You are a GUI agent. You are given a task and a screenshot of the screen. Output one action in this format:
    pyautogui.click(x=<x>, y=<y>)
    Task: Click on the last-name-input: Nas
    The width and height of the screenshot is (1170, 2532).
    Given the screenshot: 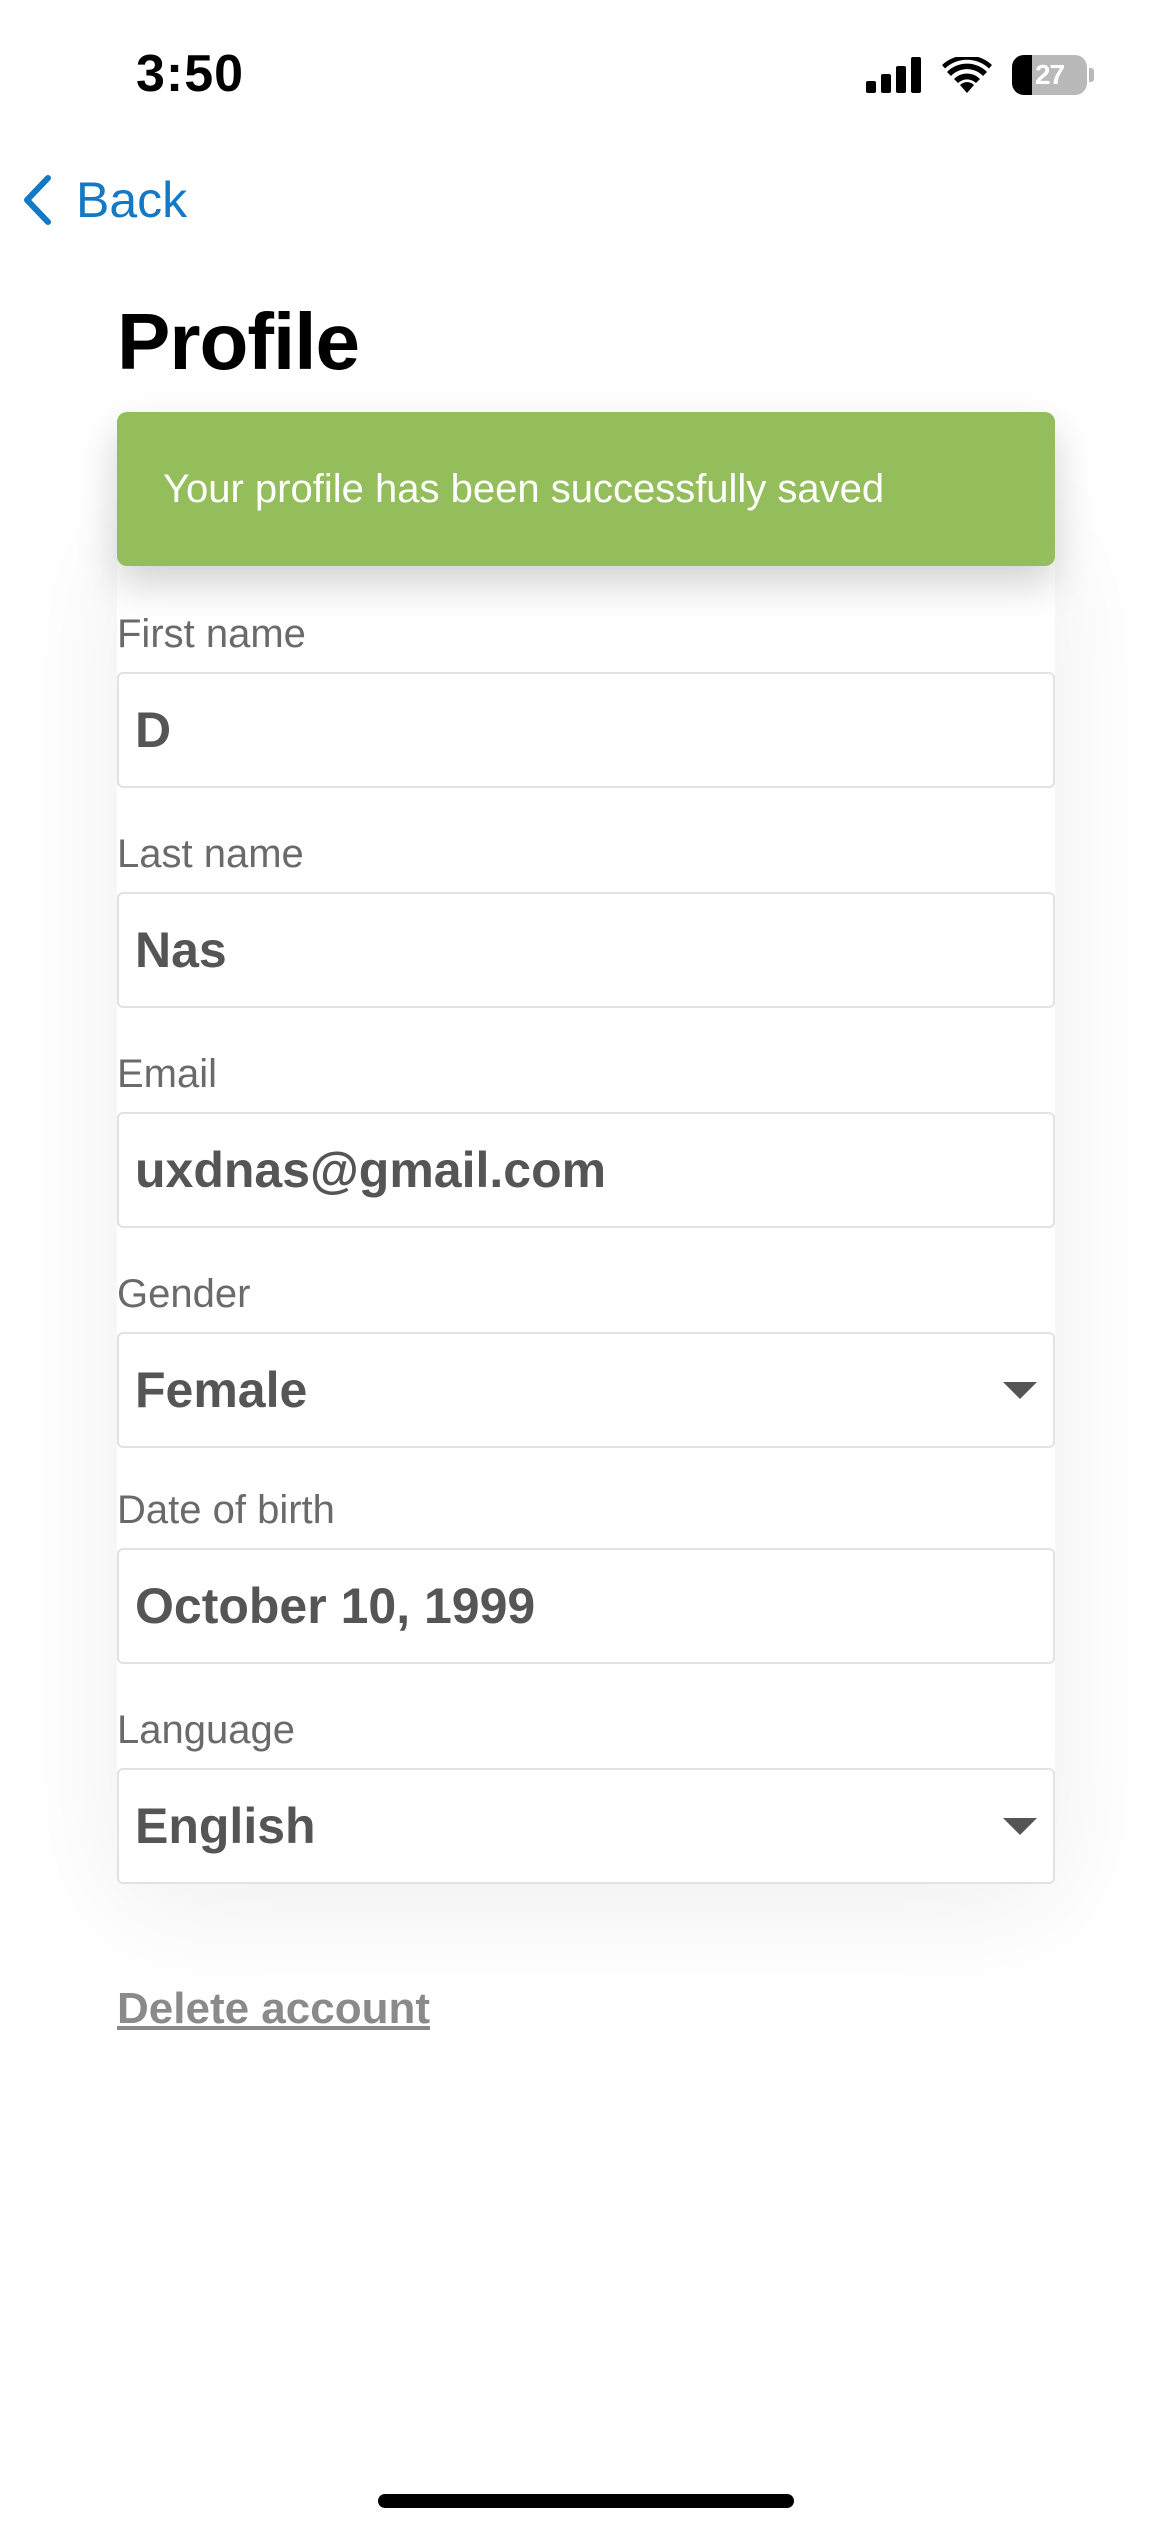 What is the action you would take?
    pyautogui.click(x=586, y=950)
    